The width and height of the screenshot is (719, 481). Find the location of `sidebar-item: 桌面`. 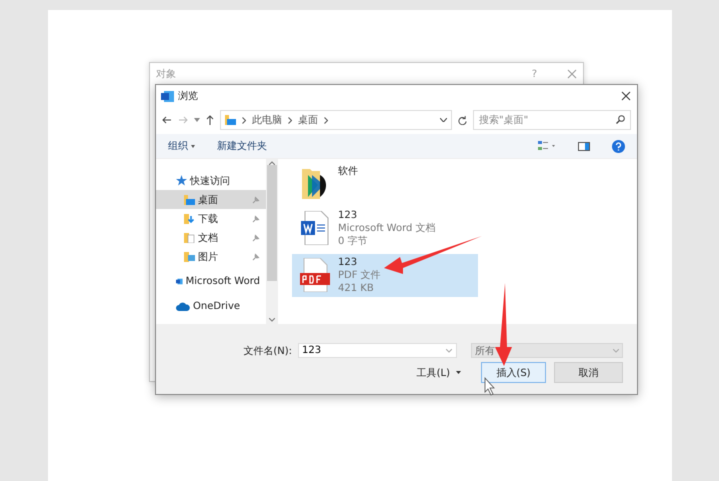

sidebar-item: 桌面 is located at coordinates (211, 199).